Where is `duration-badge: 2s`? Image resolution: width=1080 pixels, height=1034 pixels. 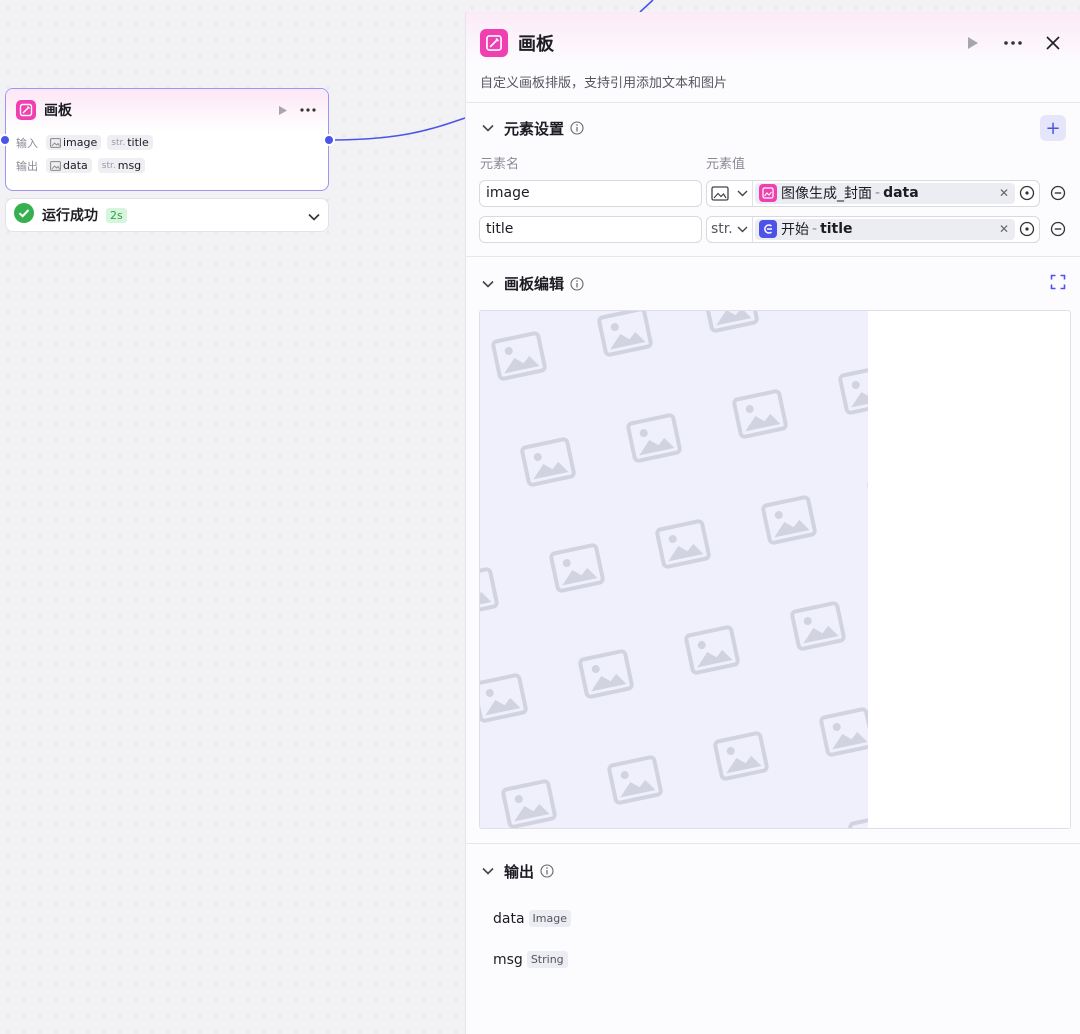 duration-badge: 2s is located at coordinates (116, 215).